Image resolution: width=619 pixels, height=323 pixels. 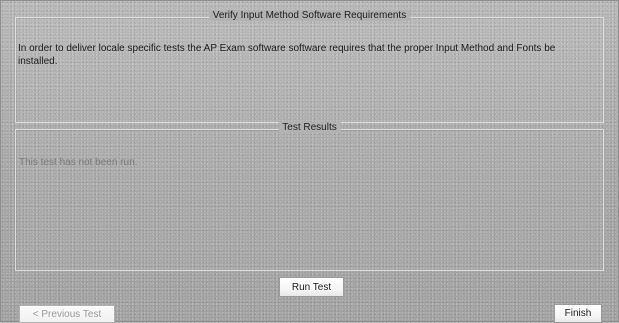 What do you see at coordinates (78, 162) in the screenshot?
I see `test-results-status: This test has not been run.` at bounding box center [78, 162].